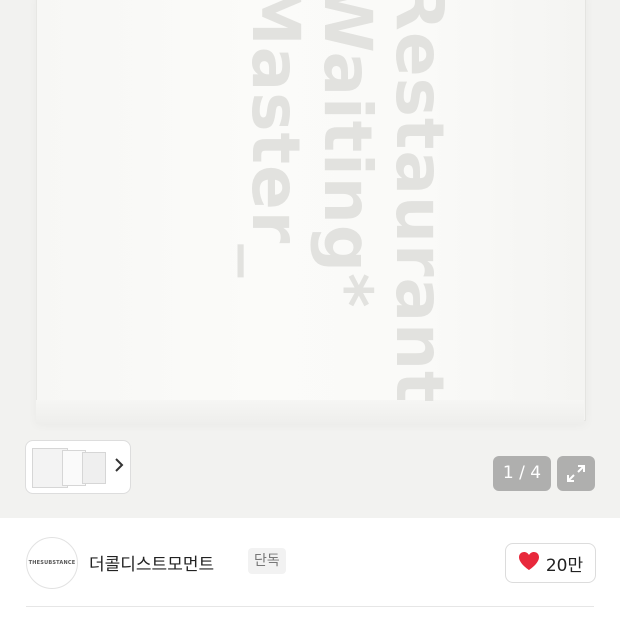 This screenshot has height=620, width=620. What do you see at coordinates (310, 412) in the screenshot?
I see `shirt-hem` at bounding box center [310, 412].